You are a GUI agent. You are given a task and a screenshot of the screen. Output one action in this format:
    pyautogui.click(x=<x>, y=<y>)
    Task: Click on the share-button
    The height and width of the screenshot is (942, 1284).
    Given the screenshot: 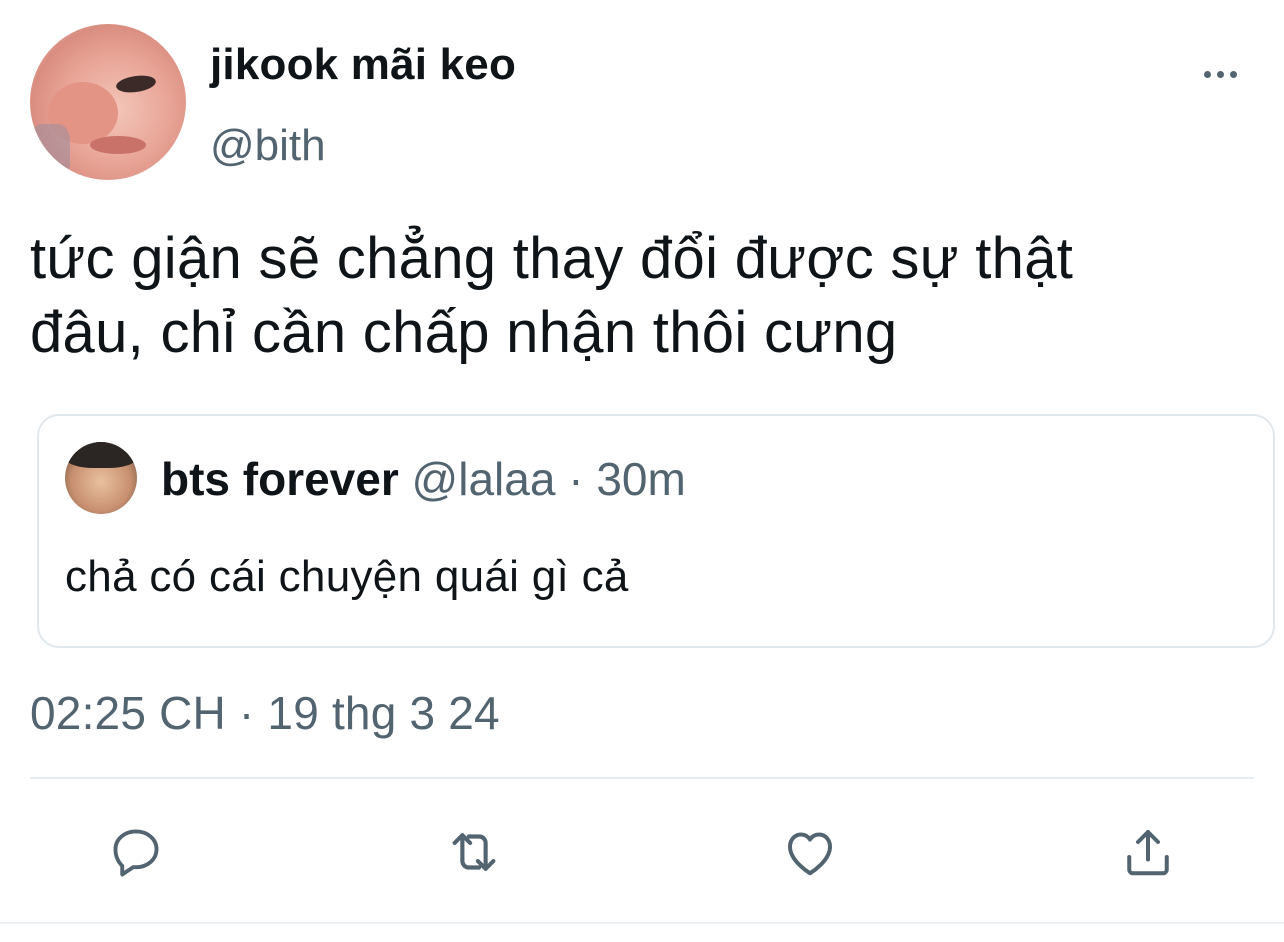 What is the action you would take?
    pyautogui.click(x=1148, y=852)
    